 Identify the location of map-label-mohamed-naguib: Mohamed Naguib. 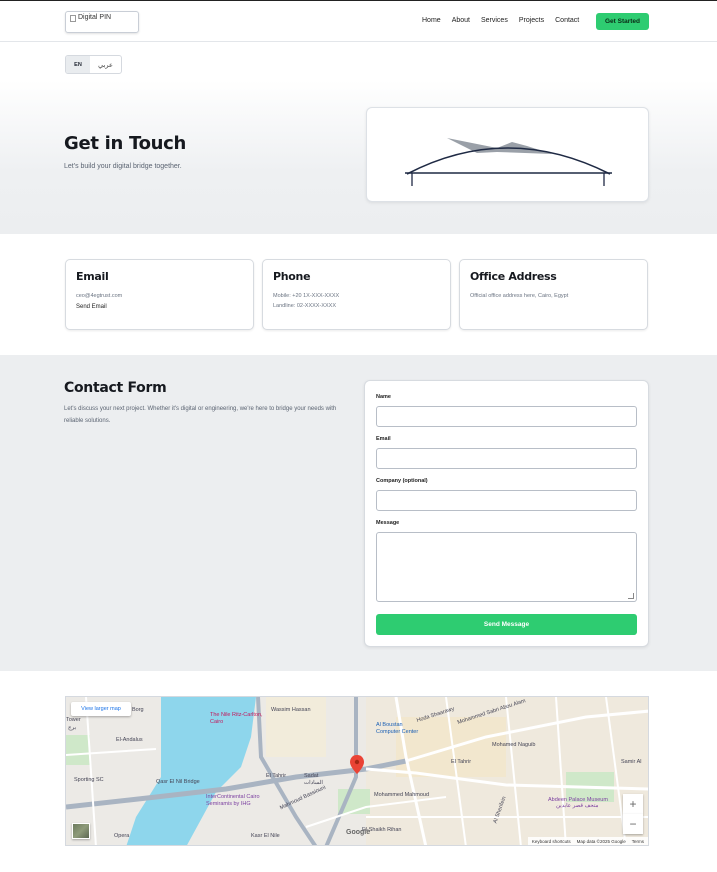
(514, 745).